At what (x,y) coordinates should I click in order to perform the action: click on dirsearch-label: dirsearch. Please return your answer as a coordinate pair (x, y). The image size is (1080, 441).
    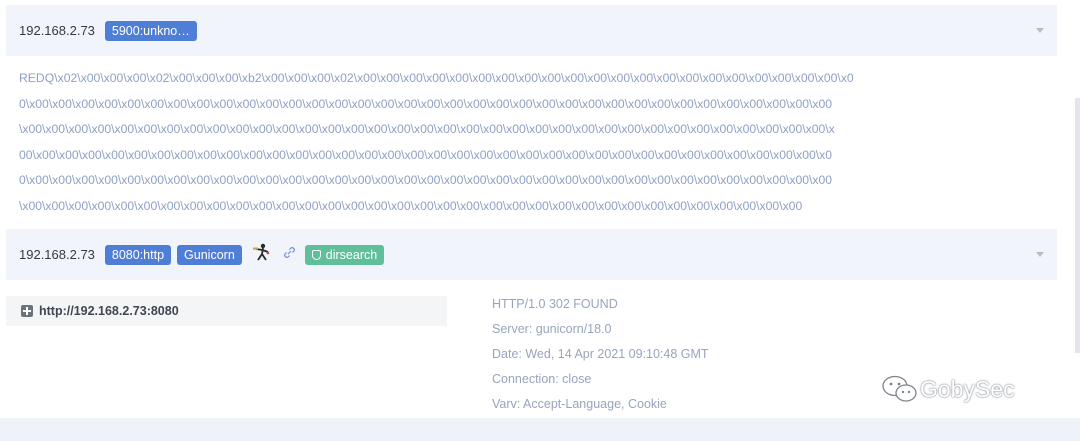
    Looking at the image, I should click on (351, 254).